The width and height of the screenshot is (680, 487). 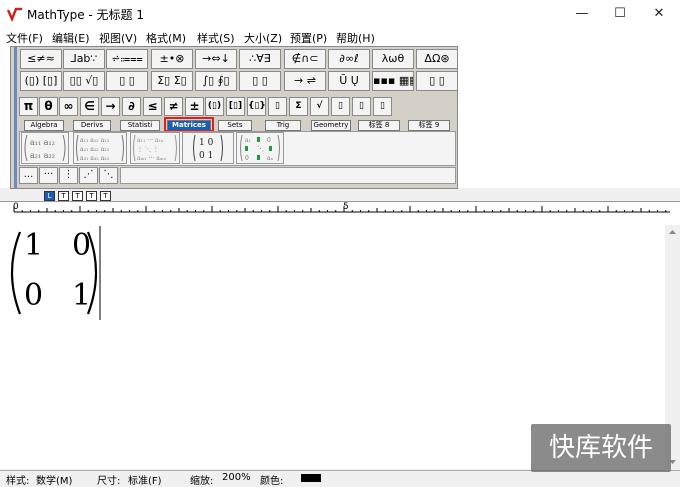 I want to click on tab-geometry: Geometry, so click(x=331, y=125).